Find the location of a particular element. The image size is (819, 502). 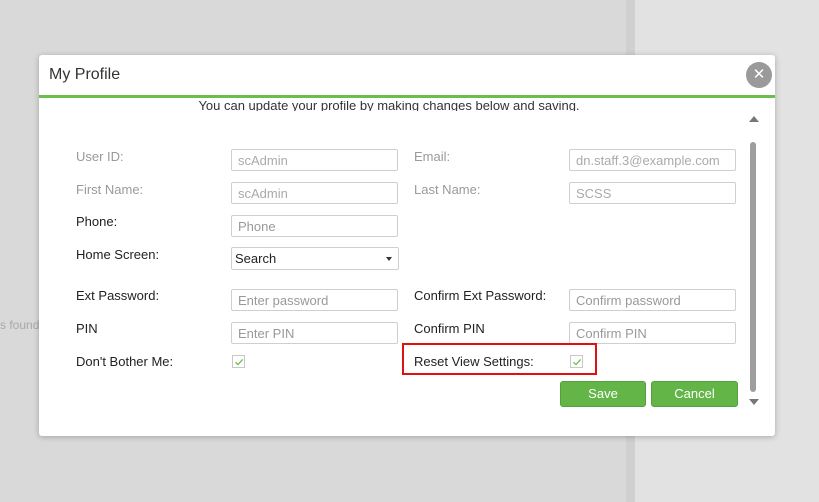

home-screen-value: Search is located at coordinates (256, 258).